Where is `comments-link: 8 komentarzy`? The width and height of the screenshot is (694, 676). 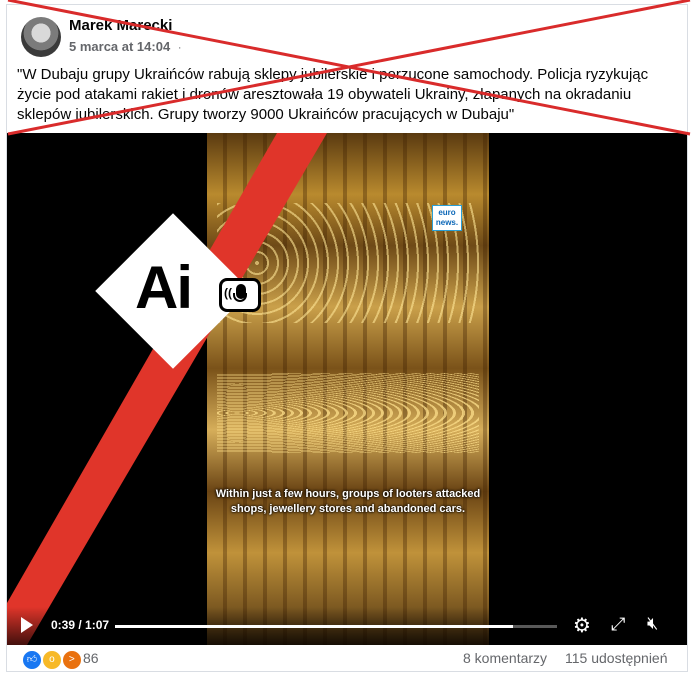
comments-link: 8 komentarzy is located at coordinates (505, 658).